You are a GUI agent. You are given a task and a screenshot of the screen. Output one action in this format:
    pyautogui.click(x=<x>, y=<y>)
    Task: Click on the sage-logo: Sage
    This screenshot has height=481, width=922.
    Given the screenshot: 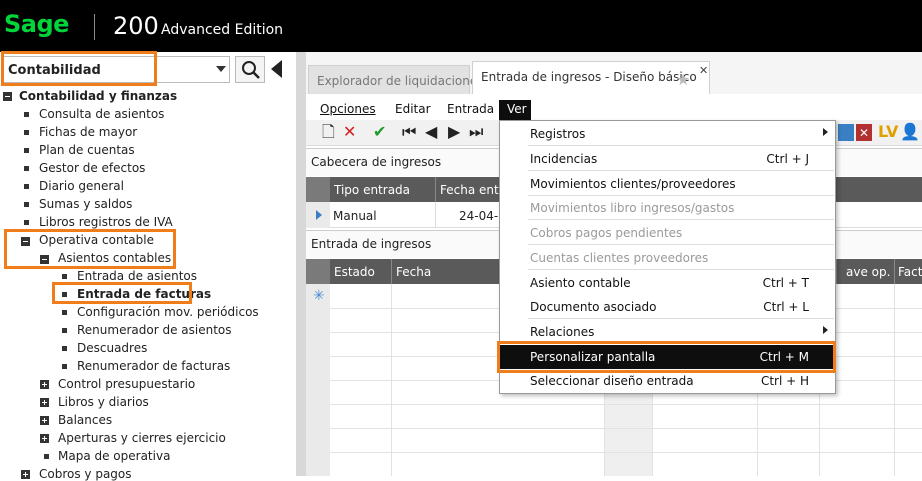 What is the action you would take?
    pyautogui.click(x=36, y=24)
    